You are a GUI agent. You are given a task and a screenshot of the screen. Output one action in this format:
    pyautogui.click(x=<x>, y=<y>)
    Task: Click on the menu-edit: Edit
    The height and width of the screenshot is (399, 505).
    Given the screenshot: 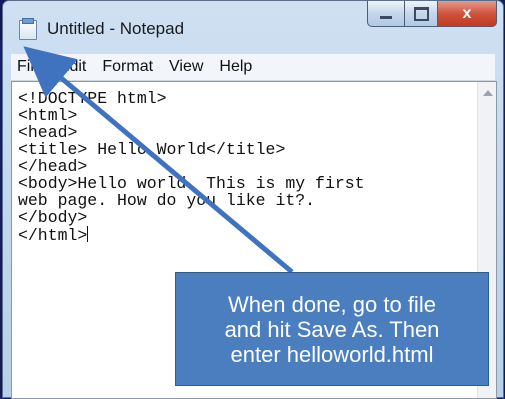 What is the action you would take?
    pyautogui.click(x=73, y=67)
    